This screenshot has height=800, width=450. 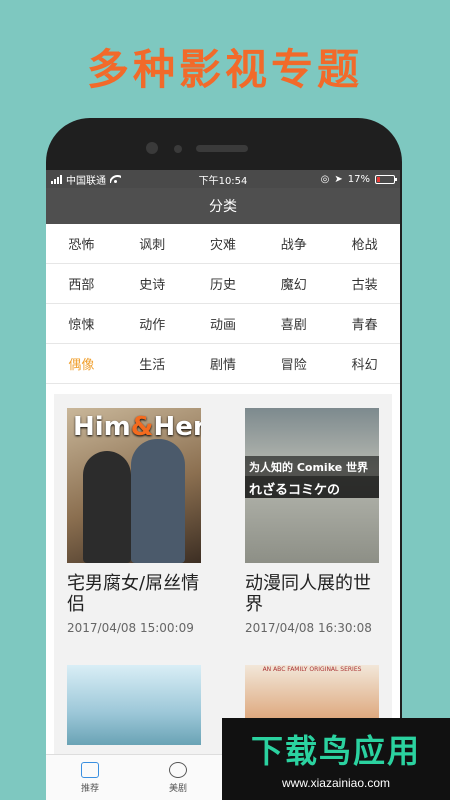 I want to click on category-row: 偶像 生活 剧情 冒险 科幻, so click(x=223, y=364).